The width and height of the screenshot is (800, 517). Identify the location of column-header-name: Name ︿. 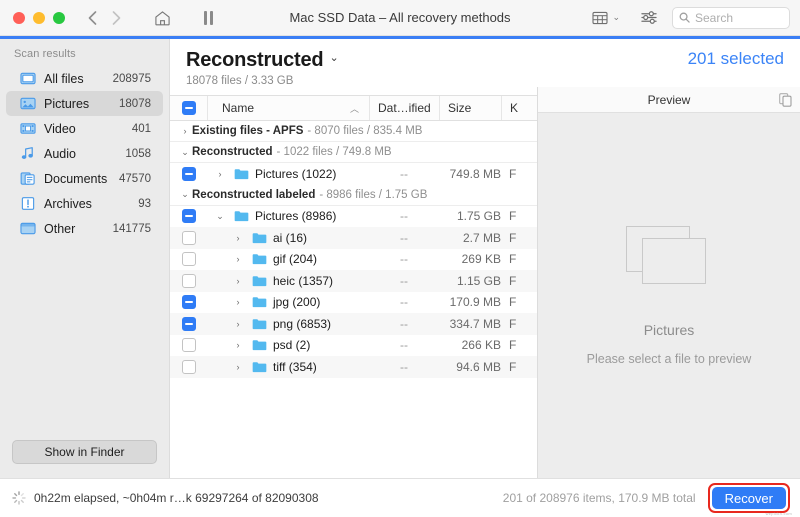
(288, 108).